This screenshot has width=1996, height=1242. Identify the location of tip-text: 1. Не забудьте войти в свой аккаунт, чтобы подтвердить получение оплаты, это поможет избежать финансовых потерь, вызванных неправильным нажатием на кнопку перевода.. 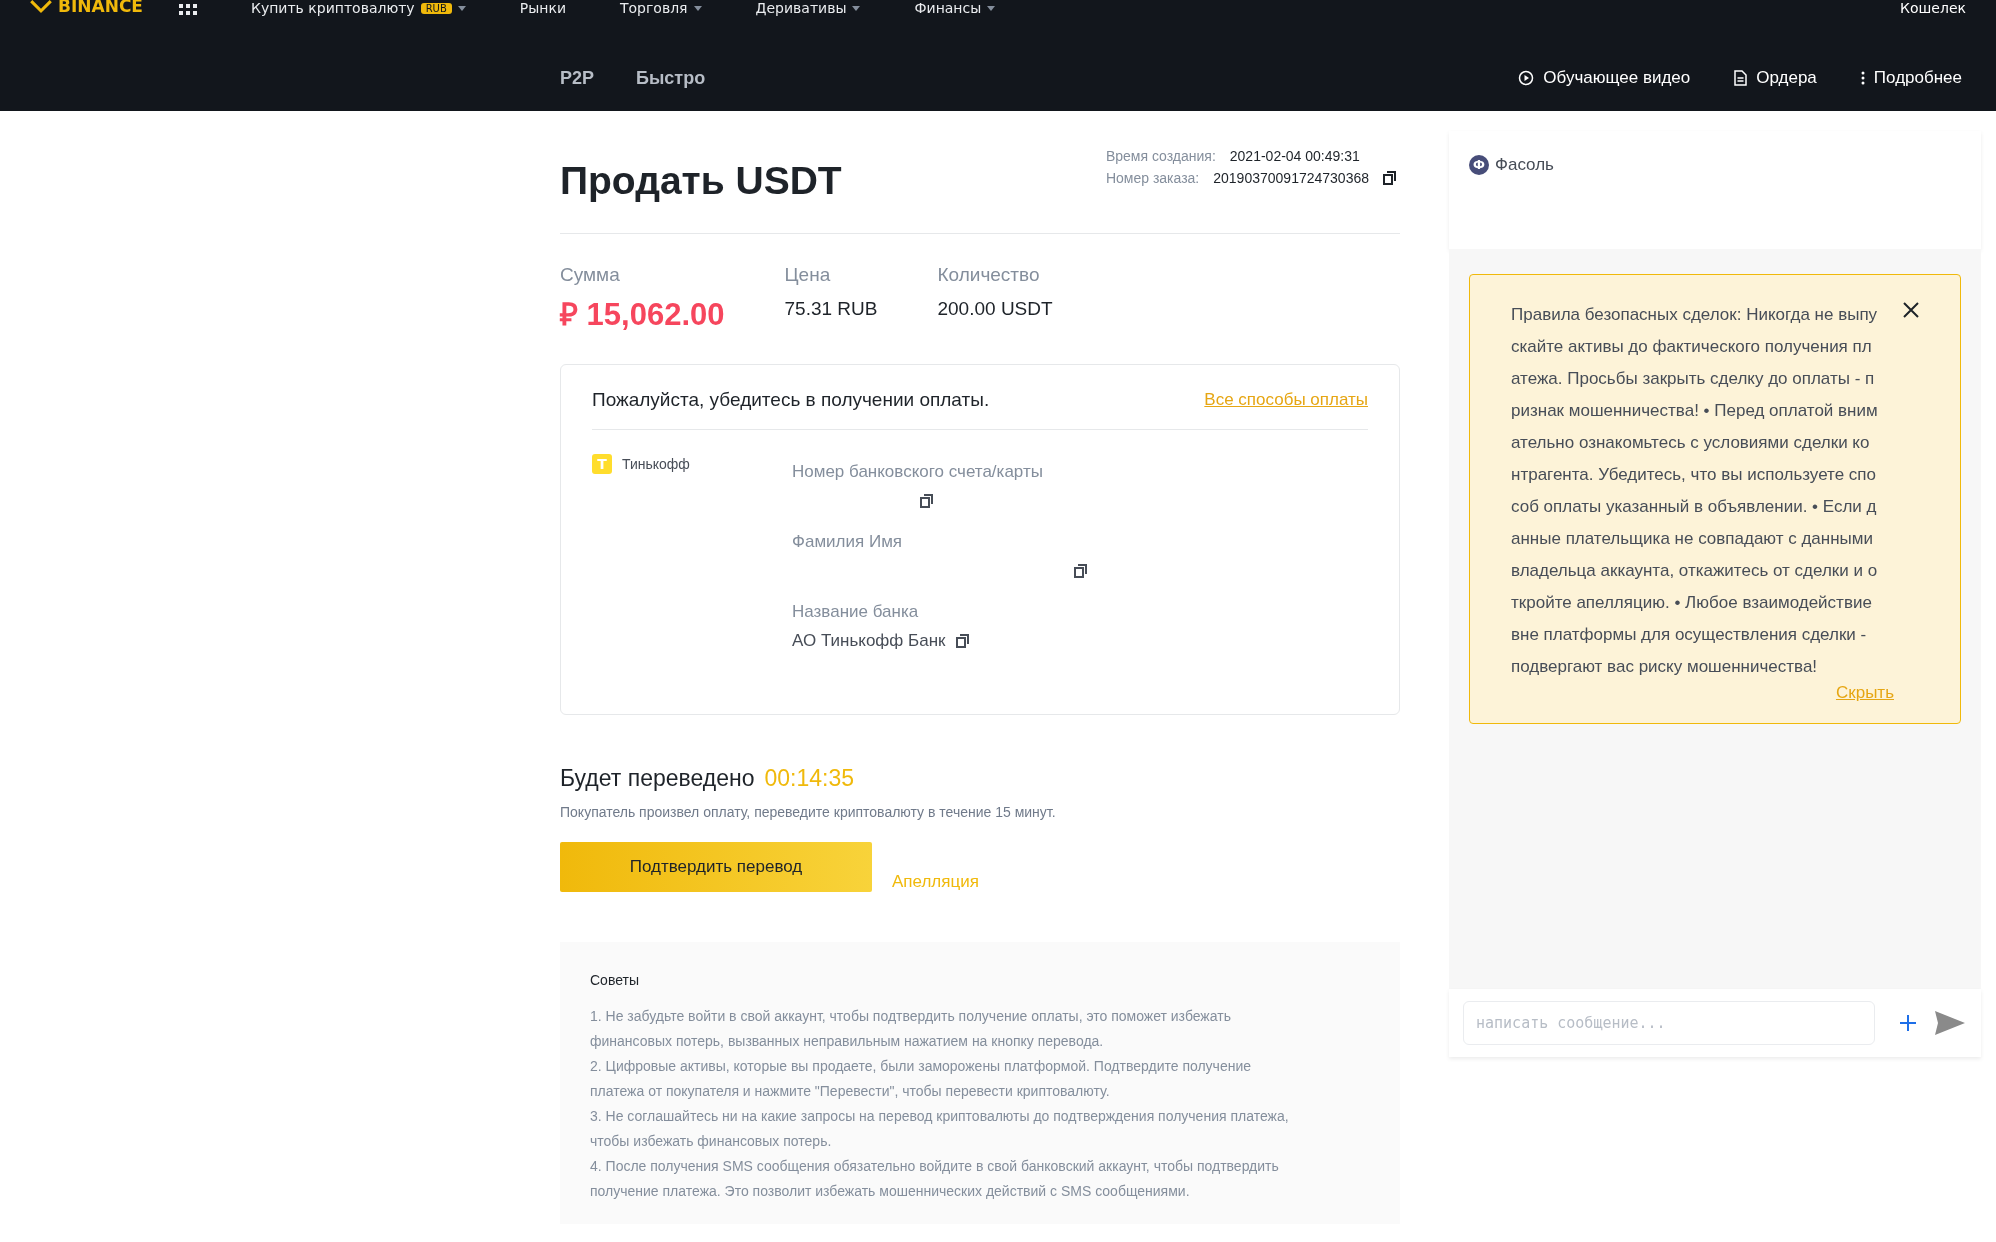
(911, 1029).